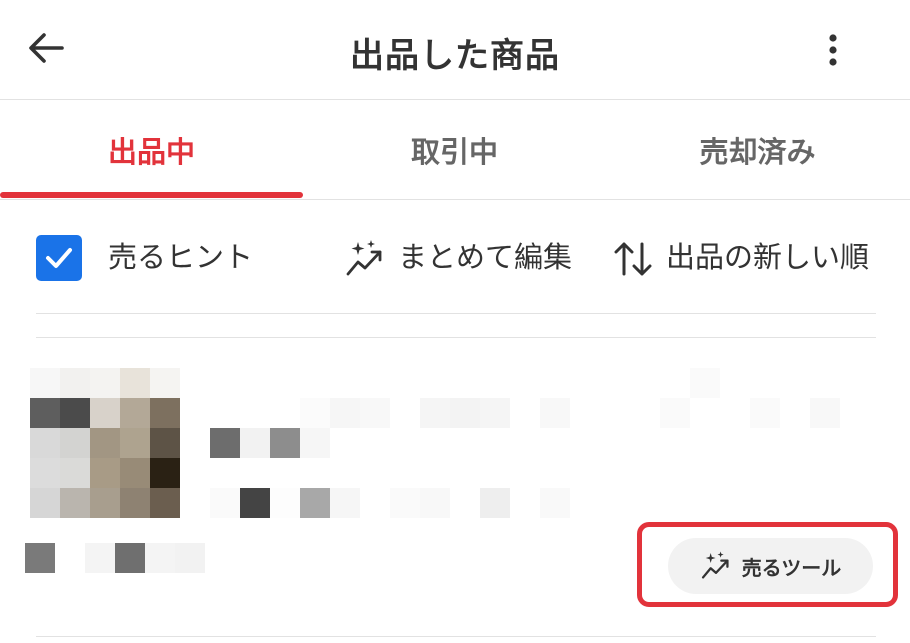 The image size is (910, 643). Describe the element at coordinates (151, 150) in the screenshot. I see `tab-listing: 出品中` at that location.